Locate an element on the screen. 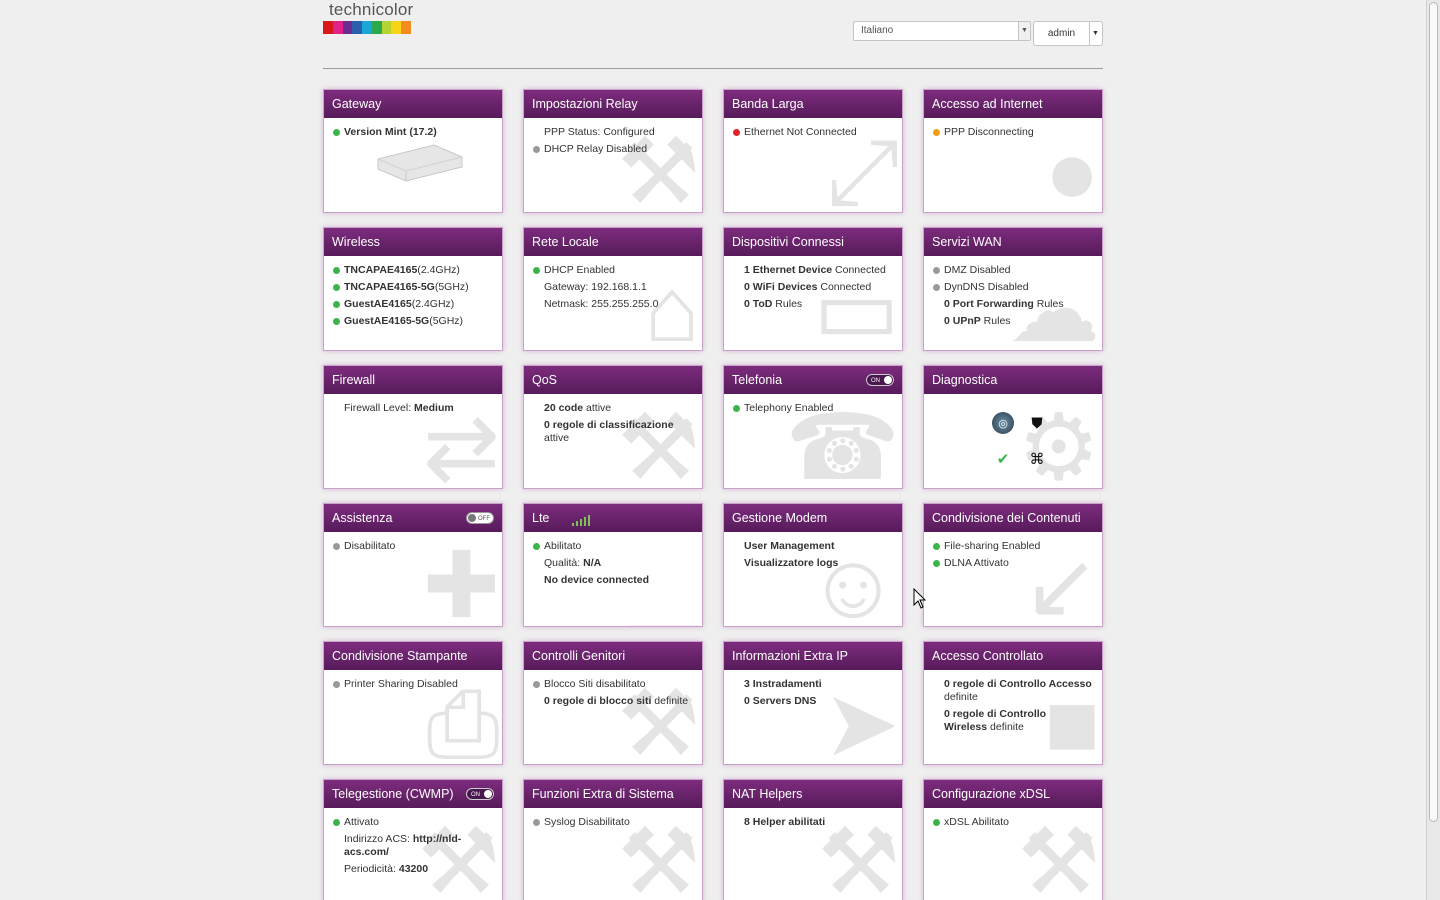  card-assistenza: Assistenza OFF ✚ Disabilitato is located at coordinates (413, 565).